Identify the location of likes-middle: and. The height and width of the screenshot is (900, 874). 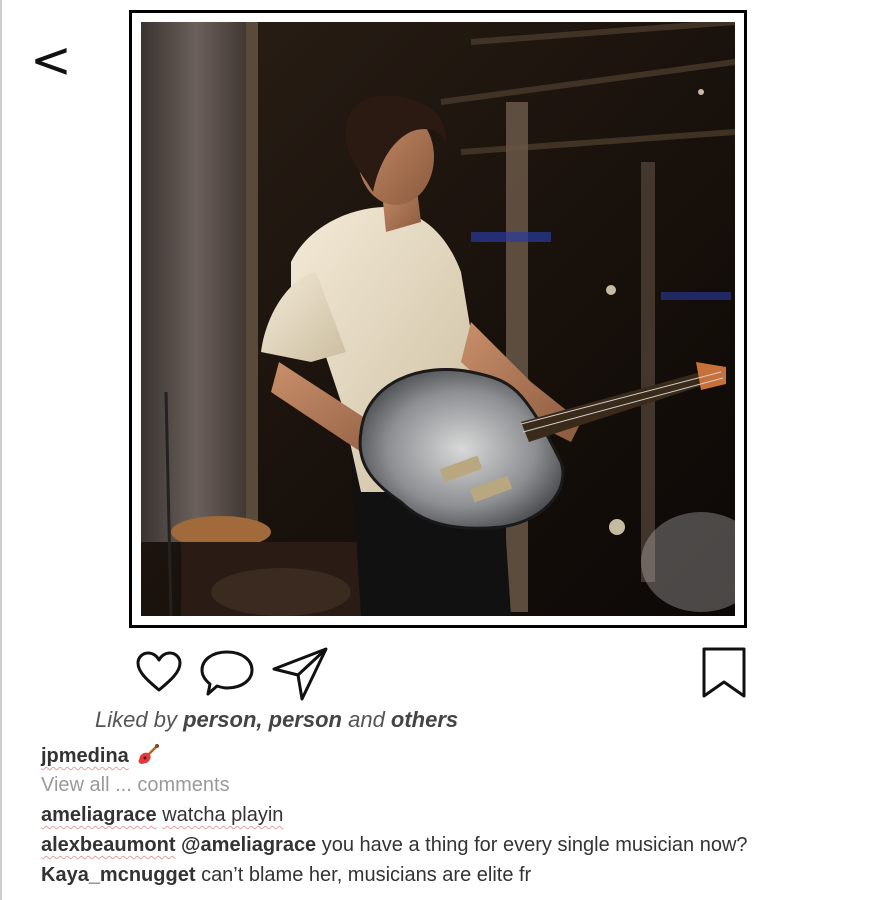
(366, 719).